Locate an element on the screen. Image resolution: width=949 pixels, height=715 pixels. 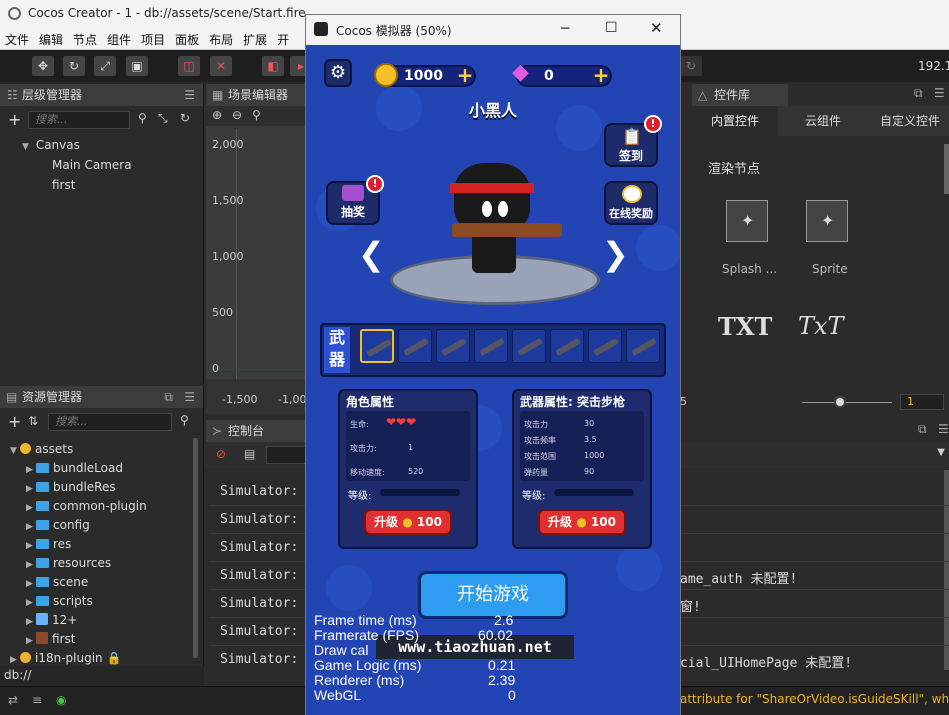
assets-scrollbar is located at coordinates (195, 548).